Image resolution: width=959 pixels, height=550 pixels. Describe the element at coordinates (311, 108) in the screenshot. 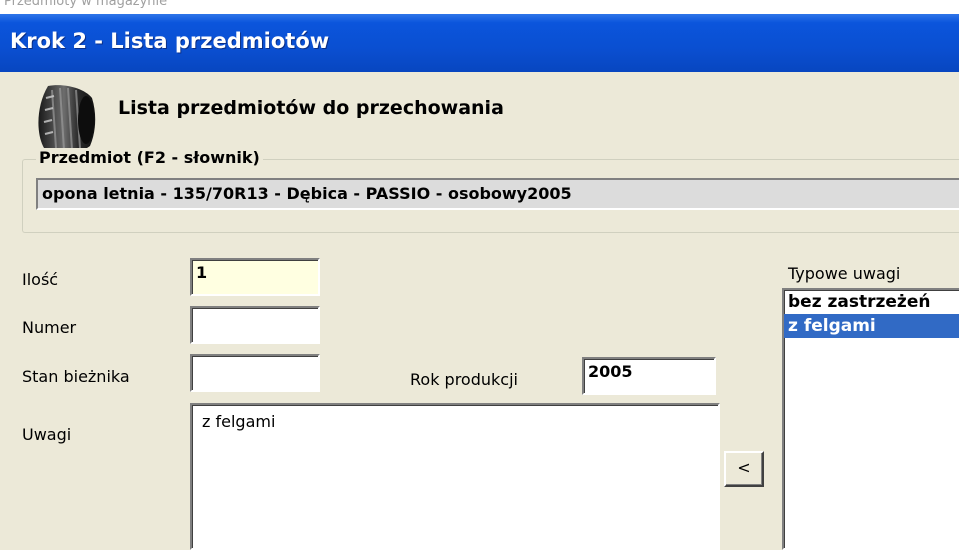

I see `section-heading: Lista przedmiotów do przechowania` at that location.